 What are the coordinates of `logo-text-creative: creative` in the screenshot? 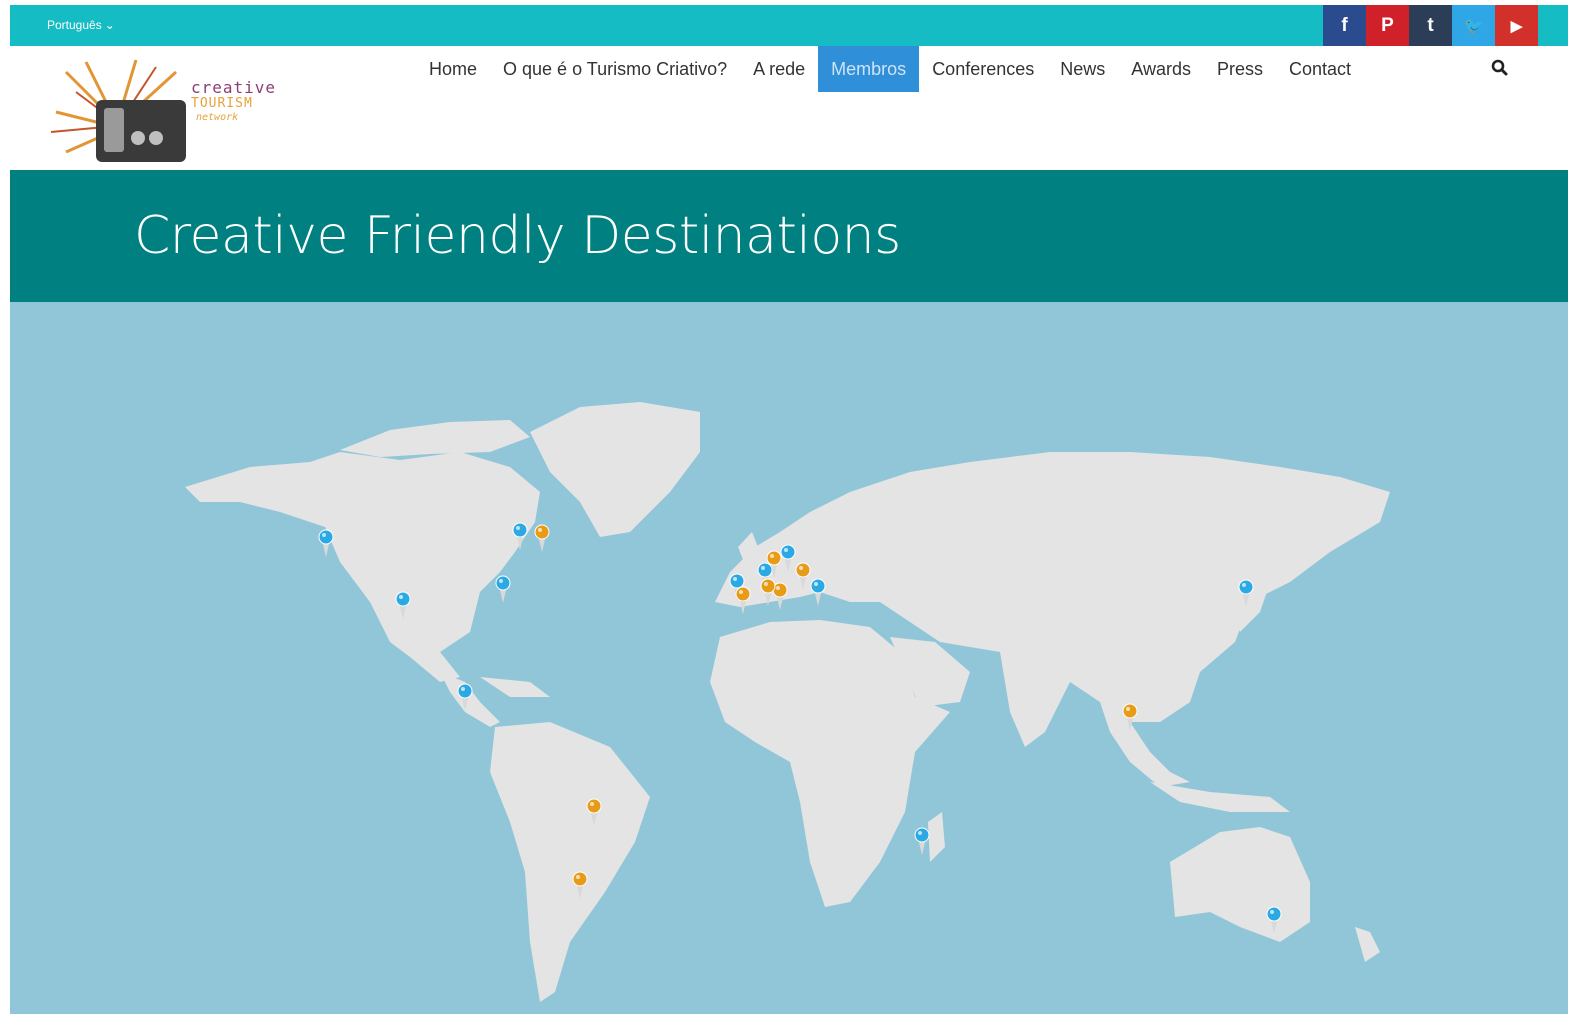 It's located at (234, 87).